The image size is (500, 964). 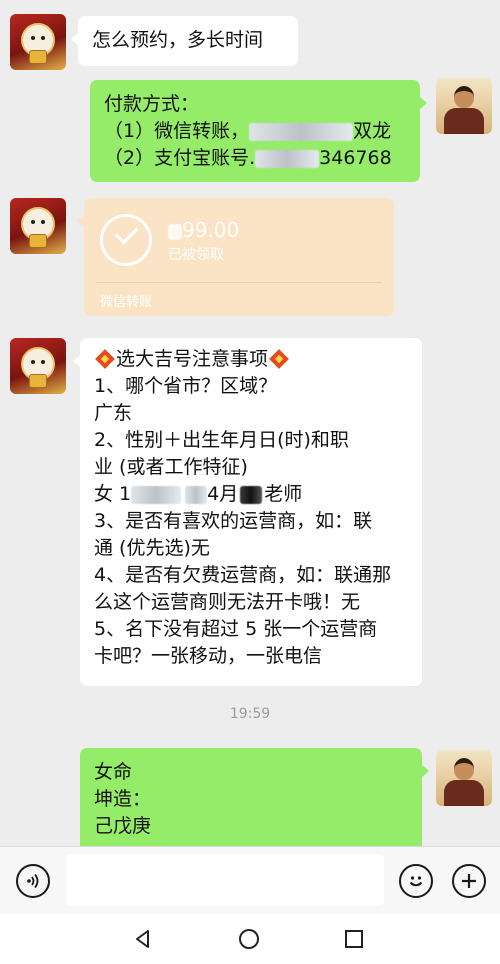 What do you see at coordinates (123, 799) in the screenshot?
I see `message-text: 坤造：` at bounding box center [123, 799].